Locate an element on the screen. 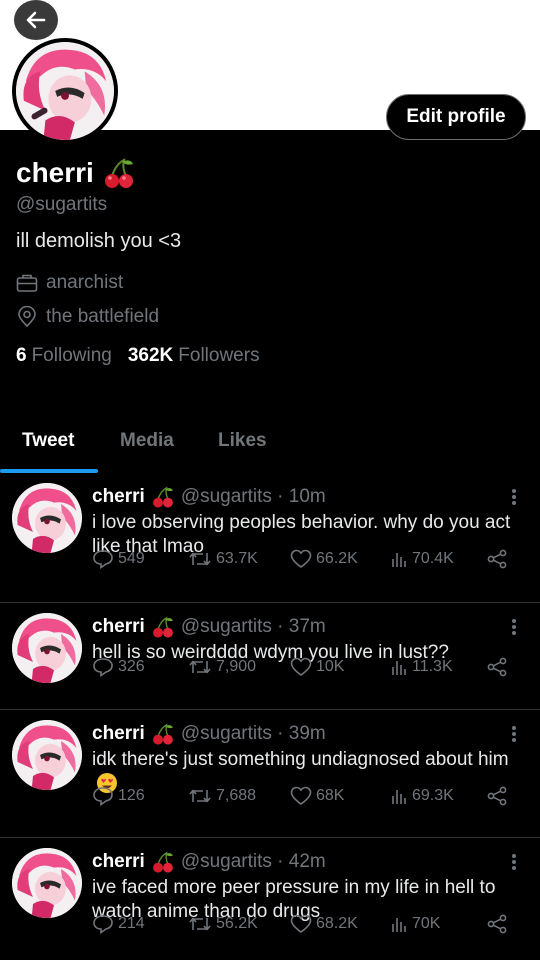 This screenshot has width=540, height=960. reply-count: 549 is located at coordinates (131, 558).